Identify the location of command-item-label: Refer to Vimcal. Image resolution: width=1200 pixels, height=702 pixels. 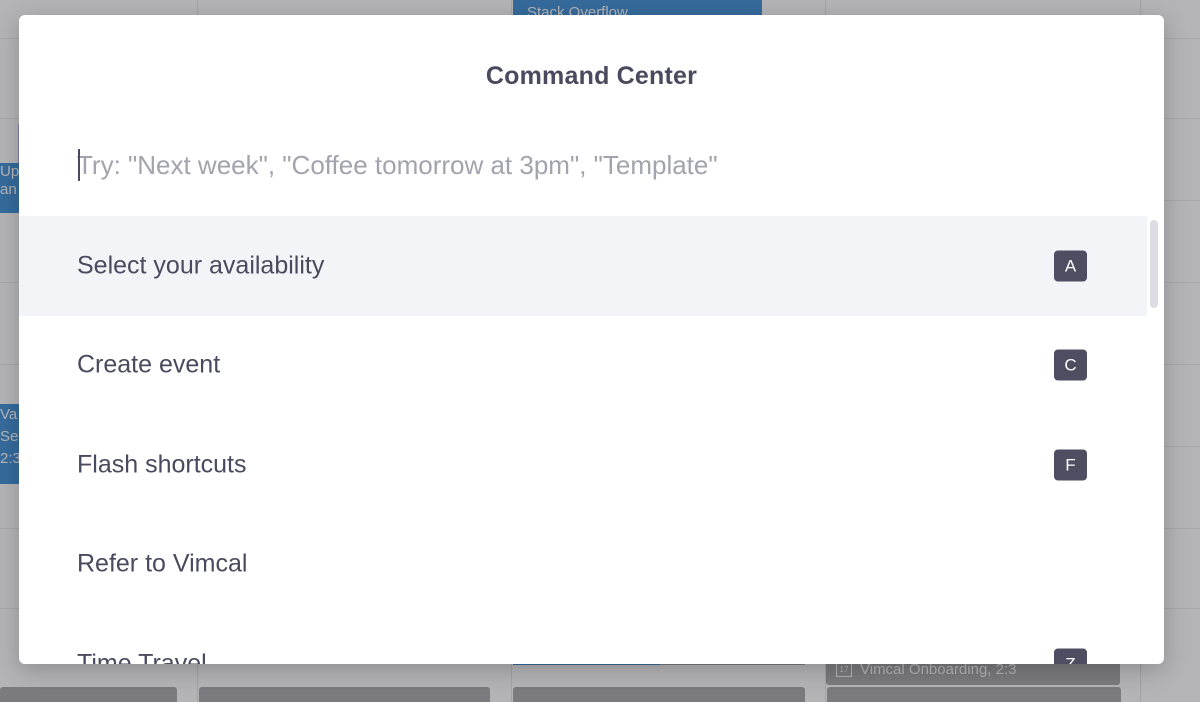
(162, 563).